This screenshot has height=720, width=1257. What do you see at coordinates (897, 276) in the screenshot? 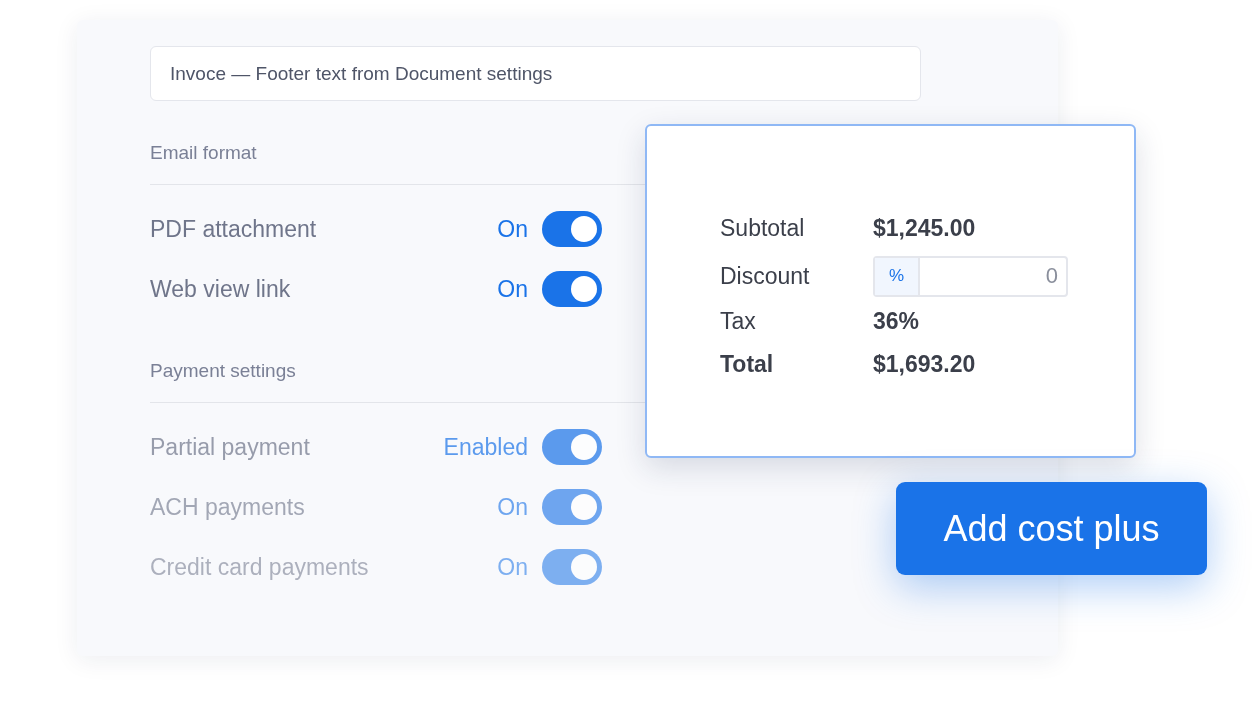
I see `percent-toggle: %` at bounding box center [897, 276].